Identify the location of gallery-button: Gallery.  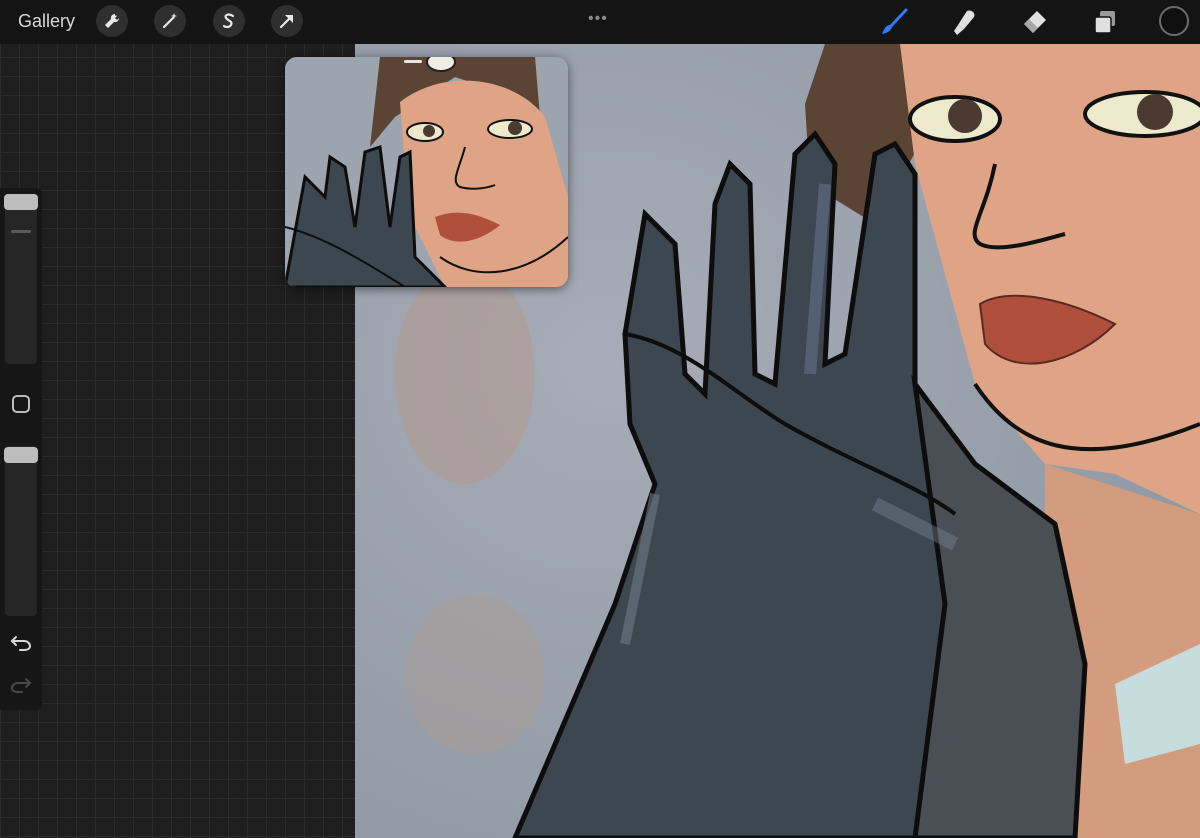
(46, 21).